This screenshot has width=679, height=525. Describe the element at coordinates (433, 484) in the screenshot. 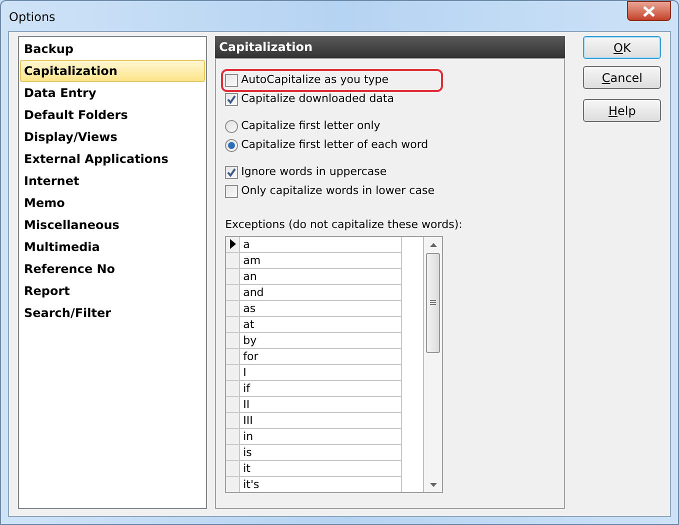

I see `scroll-down-icon` at that location.